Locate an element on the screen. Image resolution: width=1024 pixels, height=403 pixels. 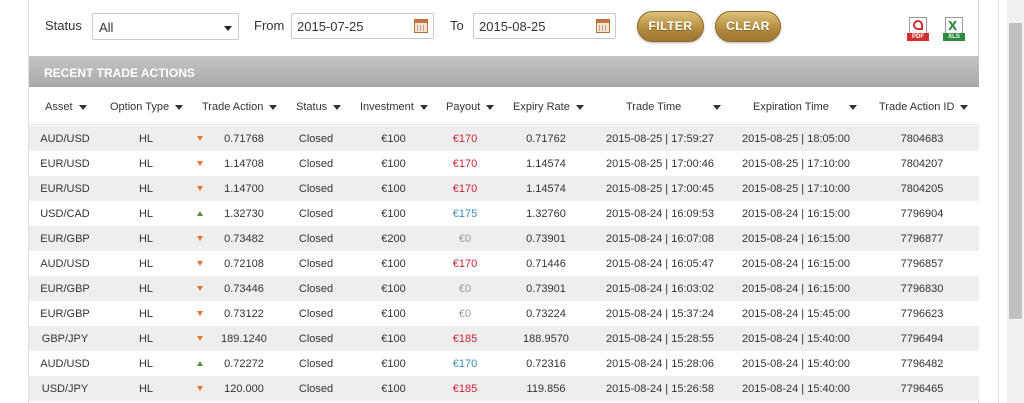
to-date-value: 2015-08-25 is located at coordinates (512, 26).